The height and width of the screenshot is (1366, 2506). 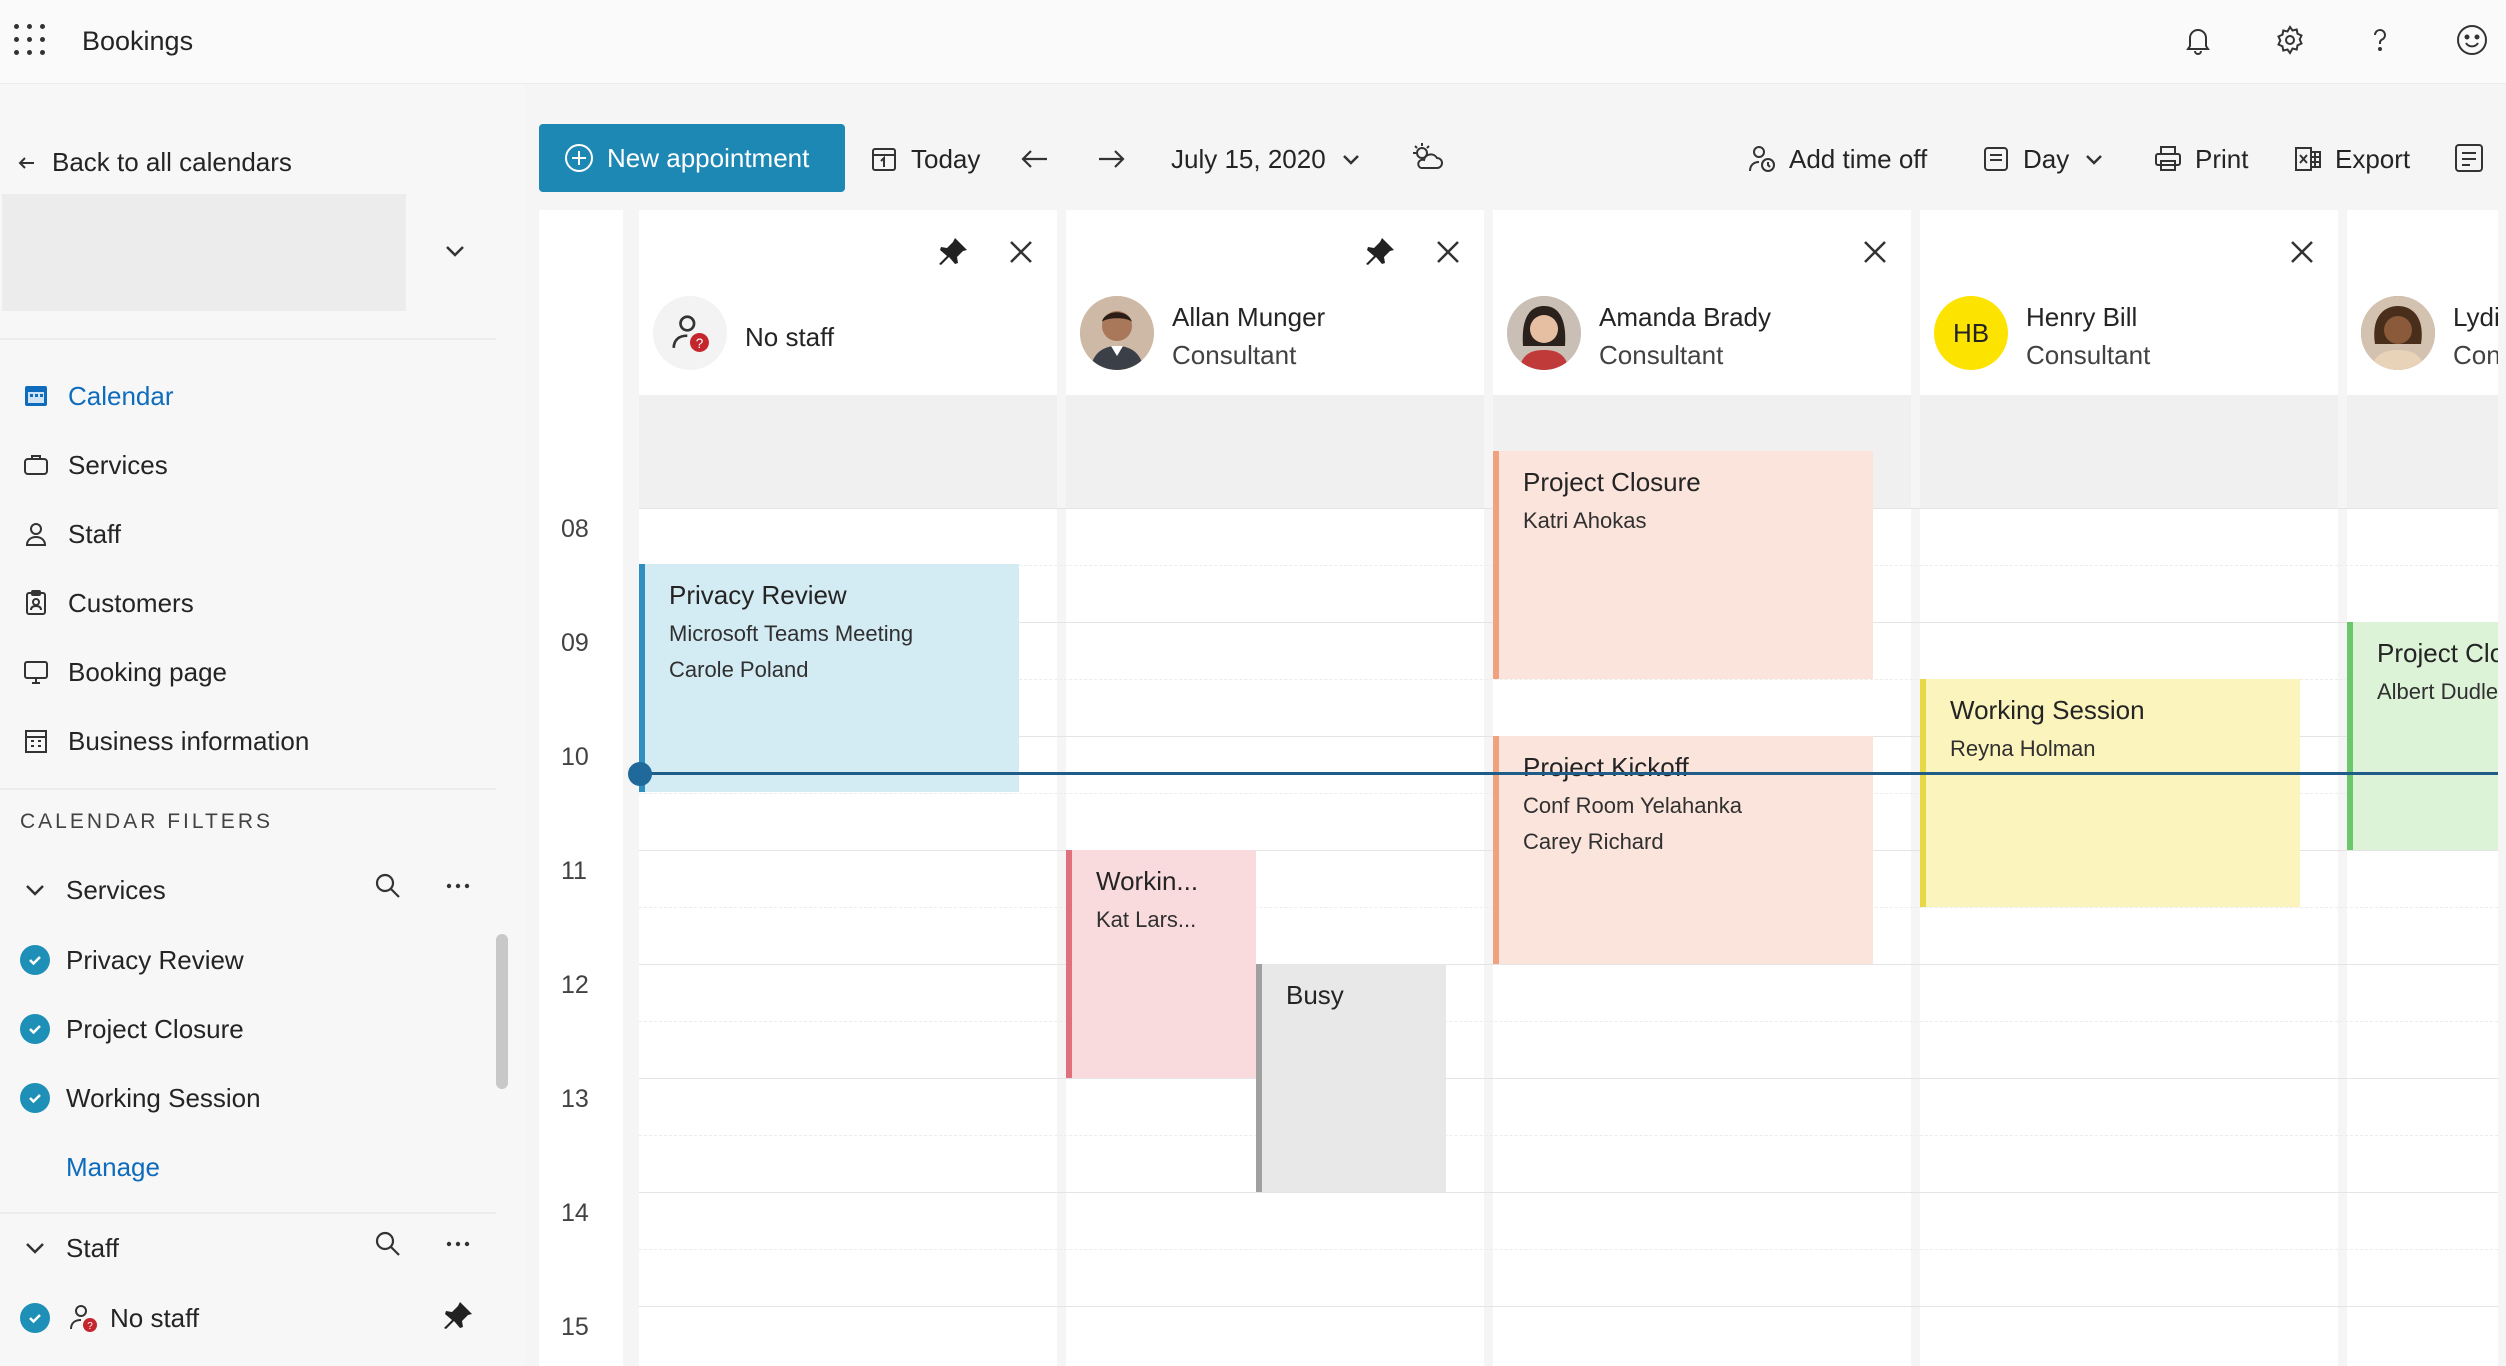 What do you see at coordinates (1253, 42) in the screenshot?
I see `app-header: Bookings` at bounding box center [1253, 42].